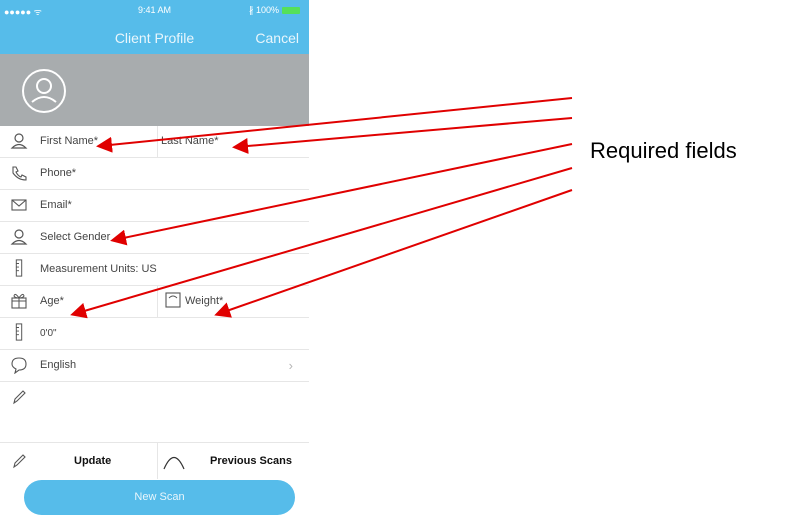 The image size is (788, 516). Describe the element at coordinates (69, 141) in the screenshot. I see `first-name-field: First Name*` at that location.